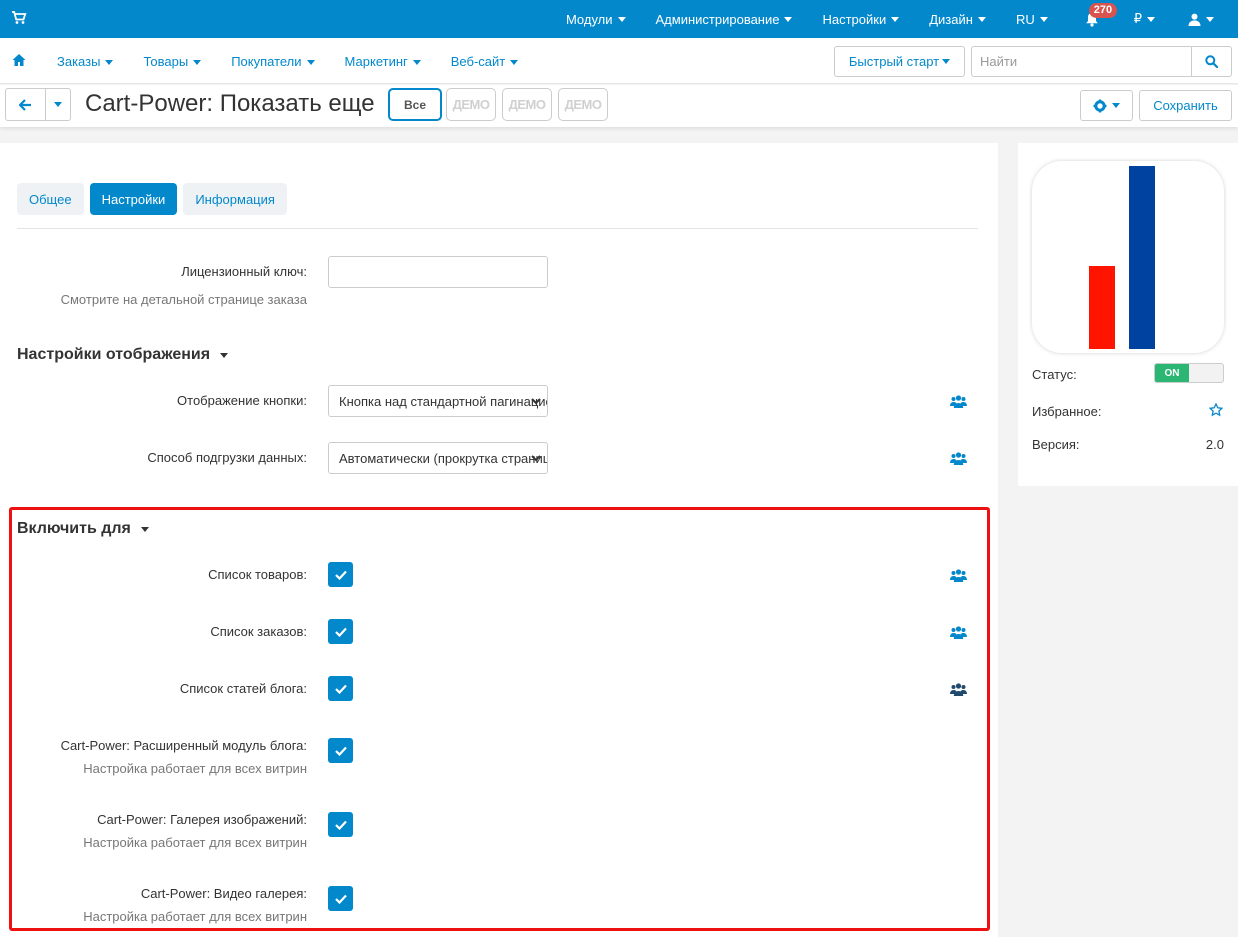  What do you see at coordinates (195, 916) in the screenshot?
I see `enable-video-gallery-hint: Настройка работает для всех витрин` at bounding box center [195, 916].